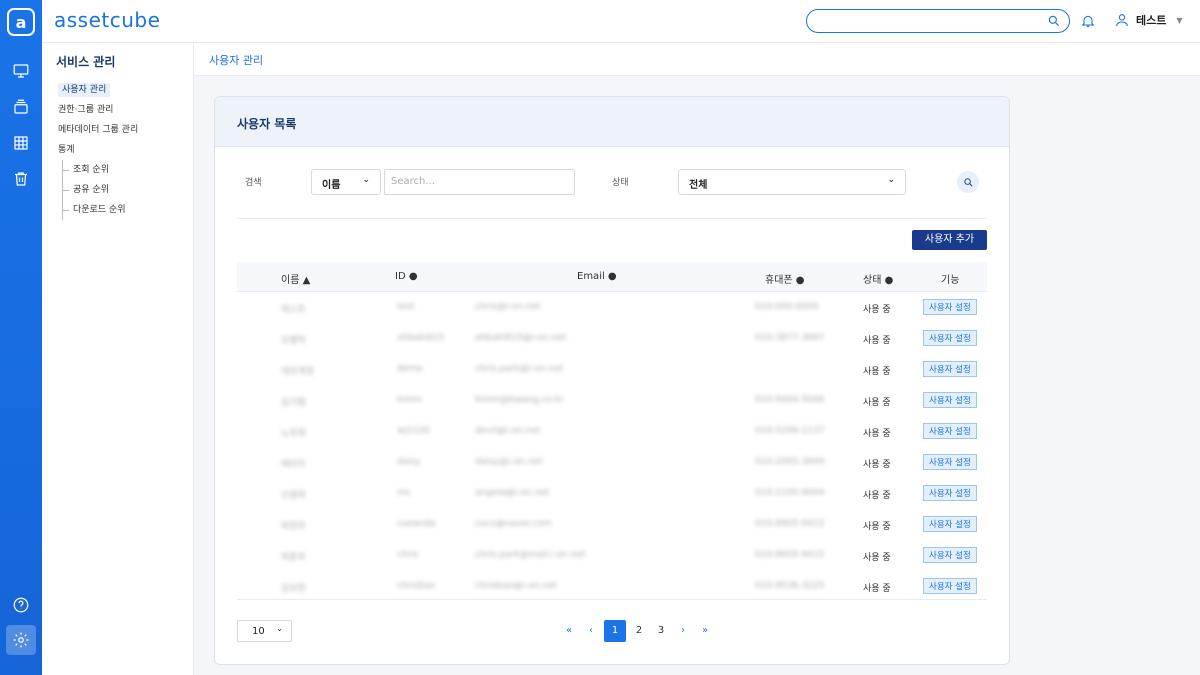  What do you see at coordinates (509, 462) in the screenshot?
I see `cell-email: daisy@i-on.net` at bounding box center [509, 462].